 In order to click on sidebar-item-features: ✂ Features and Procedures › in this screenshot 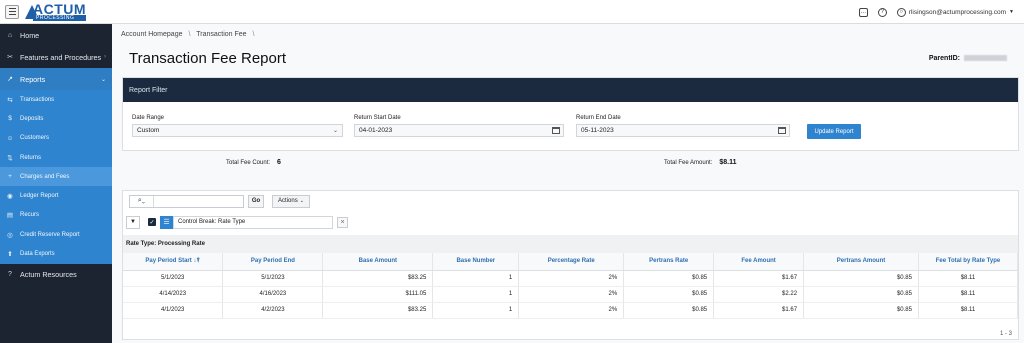, I will do `click(56, 57)`.